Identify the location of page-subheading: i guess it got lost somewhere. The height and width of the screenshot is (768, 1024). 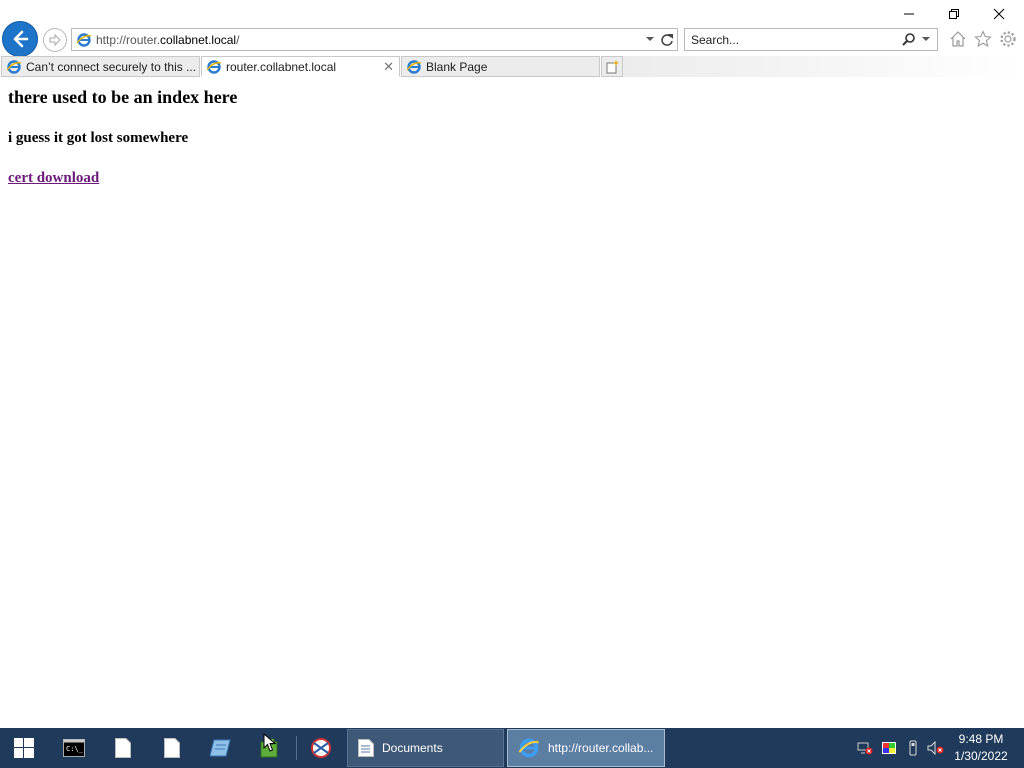
(98, 138).